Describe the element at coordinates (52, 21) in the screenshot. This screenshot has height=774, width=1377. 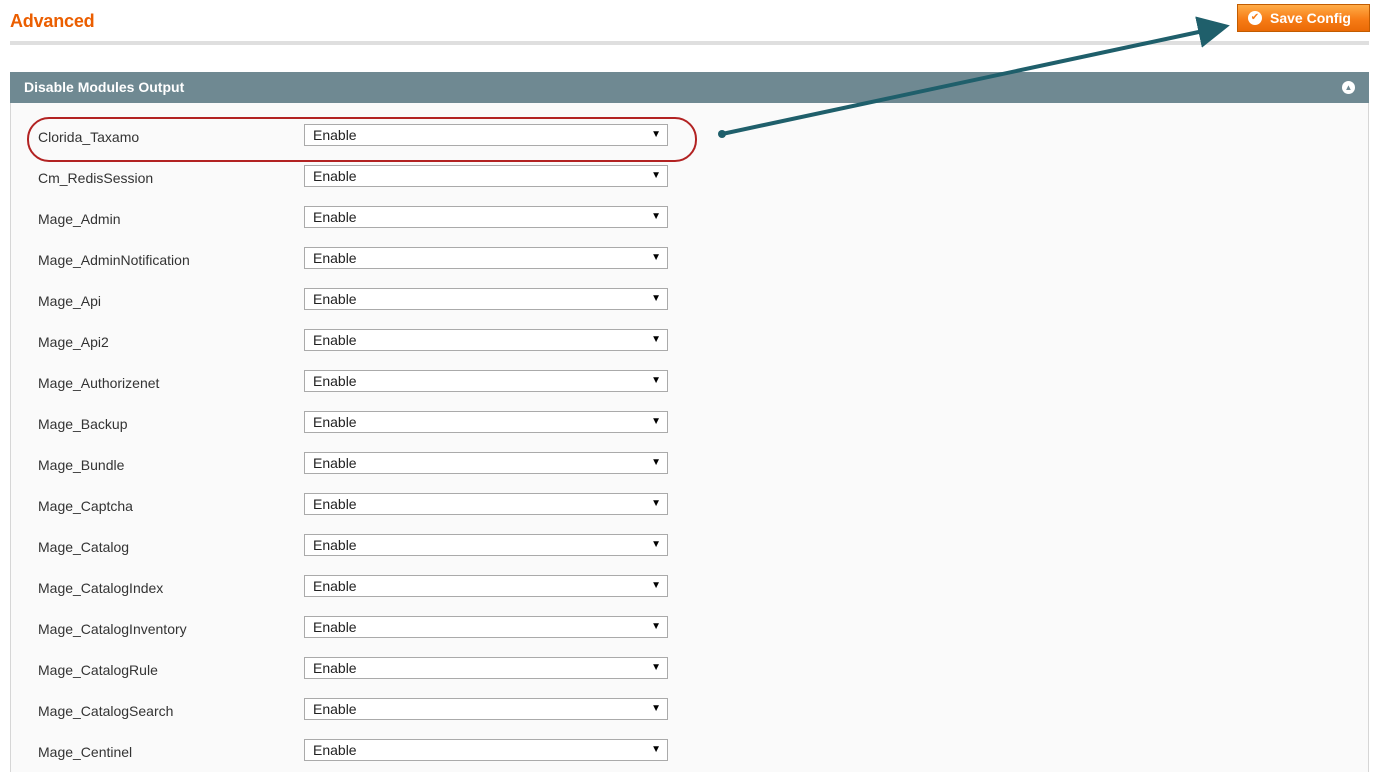
I see `page-title: Advanced` at that location.